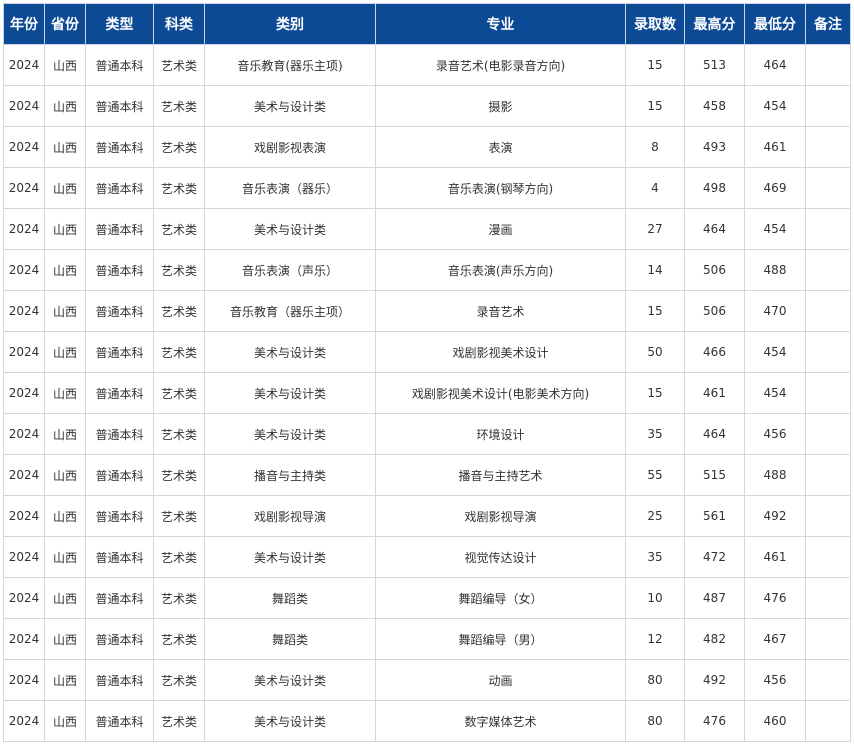  Describe the element at coordinates (775, 65) in the screenshot. I see `cell-min-score: 464` at that location.